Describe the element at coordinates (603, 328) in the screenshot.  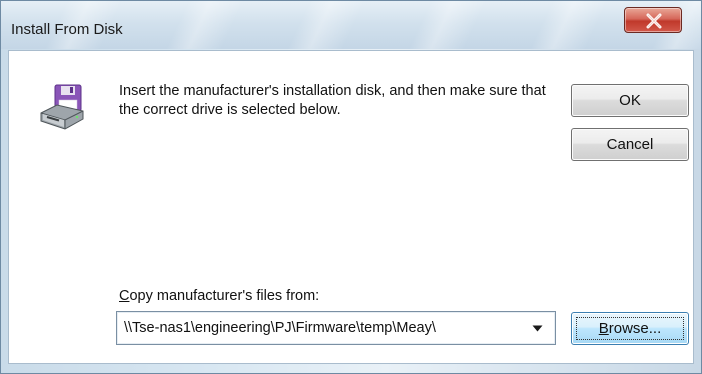
I see `browse-accelerator: B` at that location.